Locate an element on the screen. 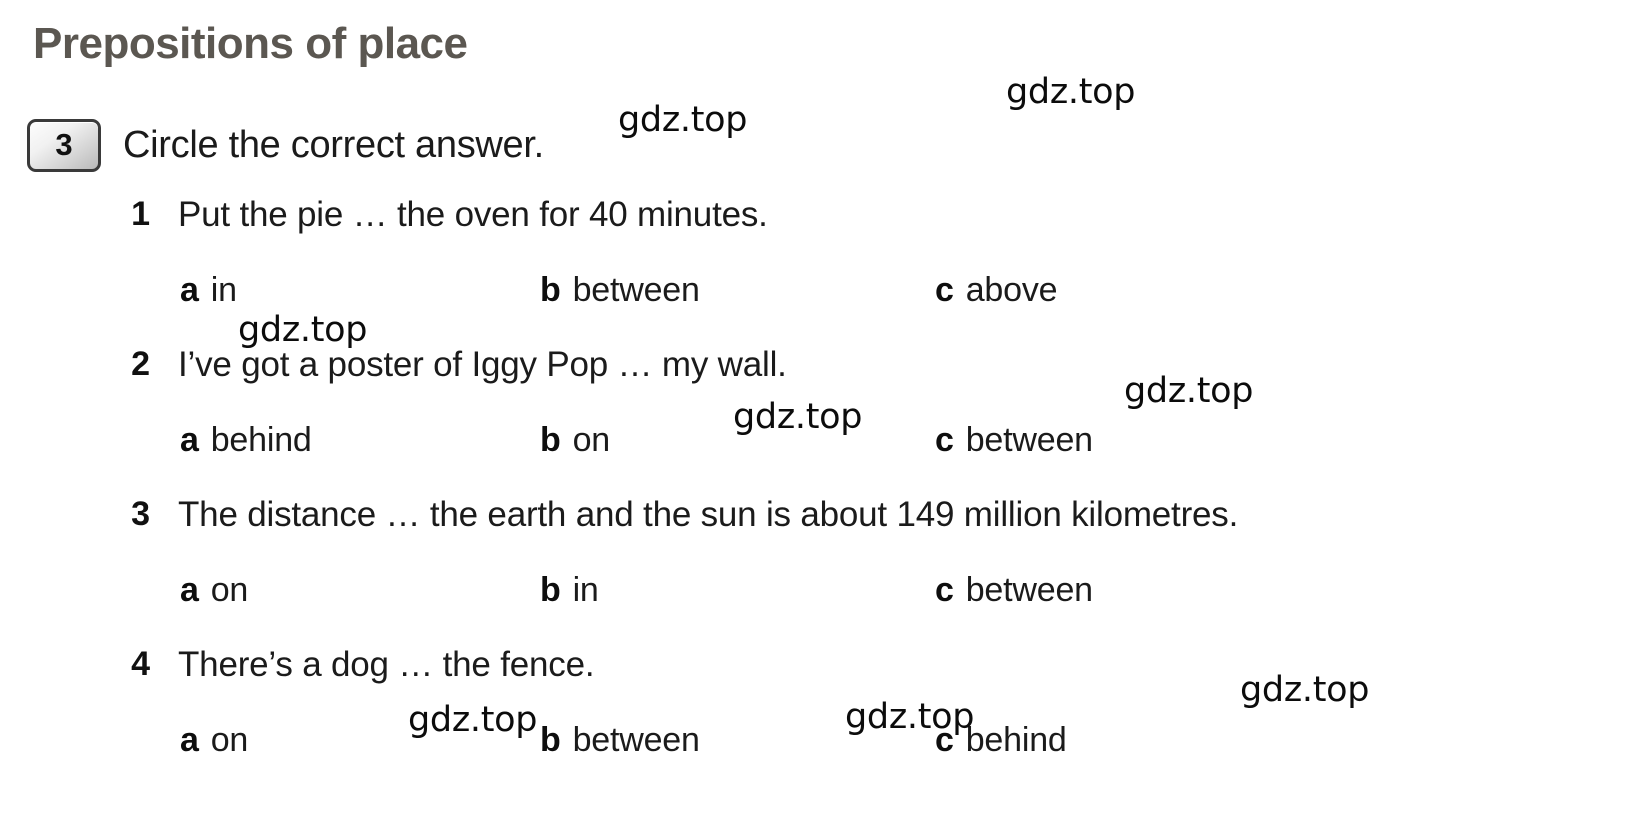 This screenshot has height=828, width=1635. answer-option-a: a in is located at coordinates (208, 290).